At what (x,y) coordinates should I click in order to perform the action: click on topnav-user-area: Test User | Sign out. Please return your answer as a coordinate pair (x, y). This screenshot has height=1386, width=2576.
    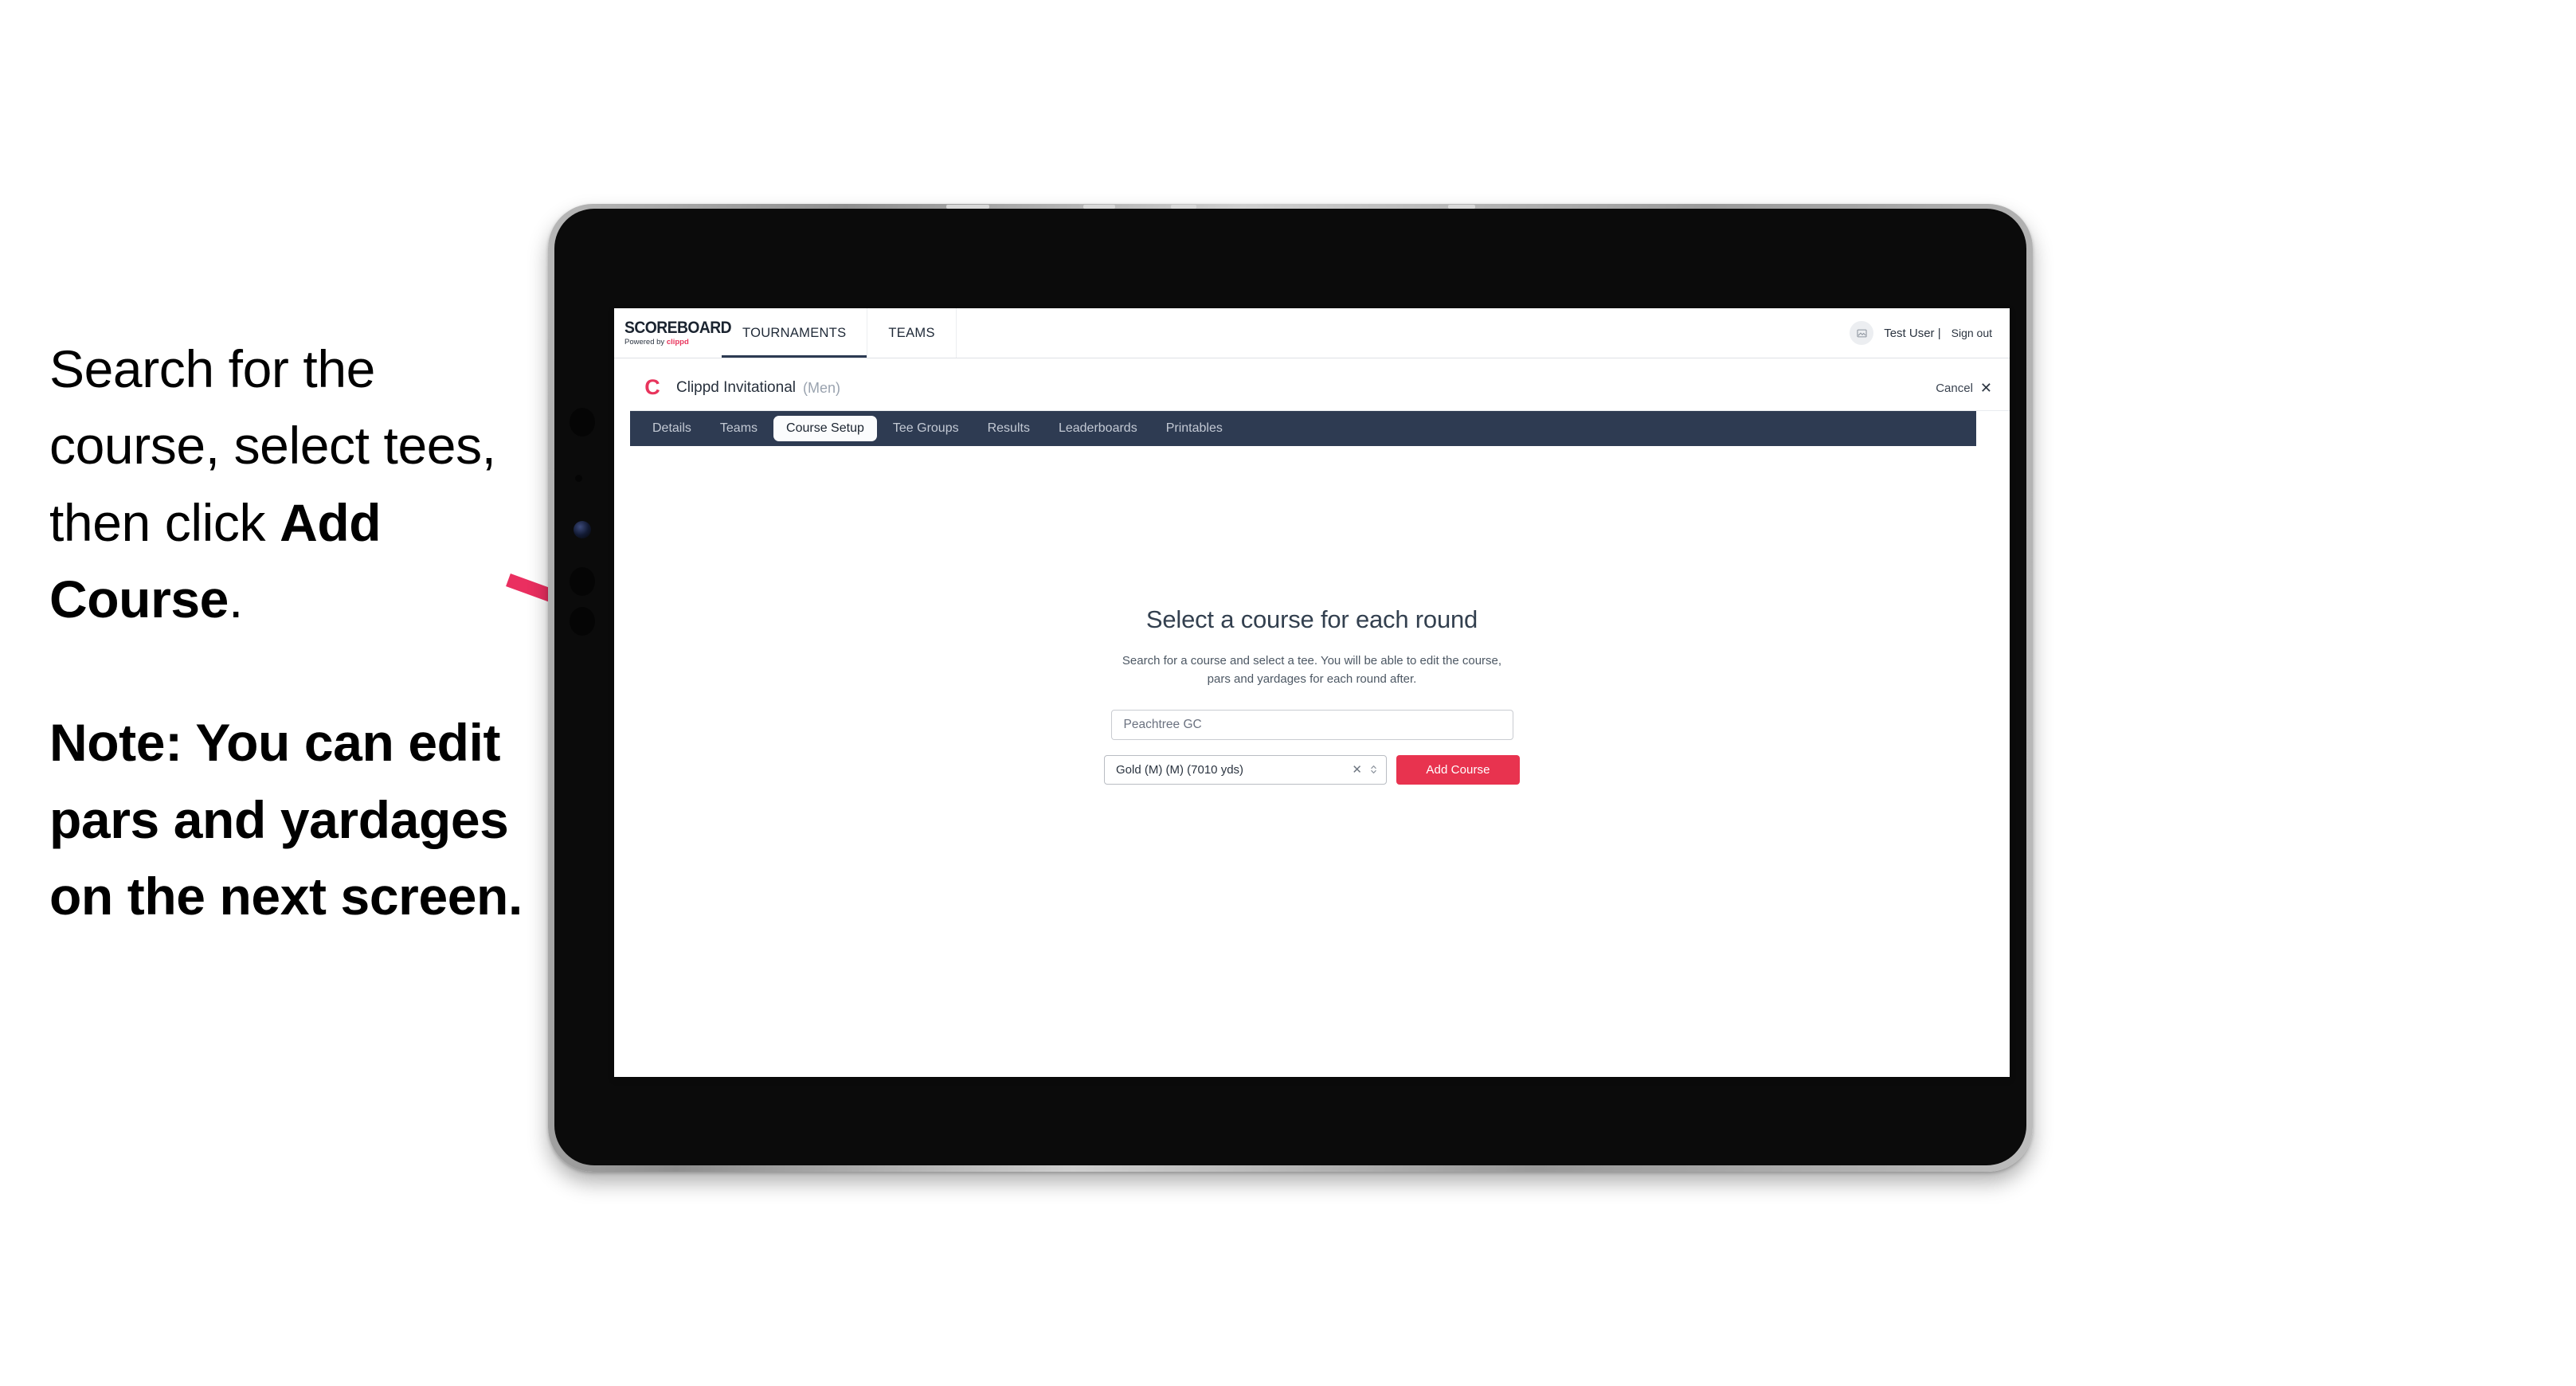
    Looking at the image, I should click on (1930, 333).